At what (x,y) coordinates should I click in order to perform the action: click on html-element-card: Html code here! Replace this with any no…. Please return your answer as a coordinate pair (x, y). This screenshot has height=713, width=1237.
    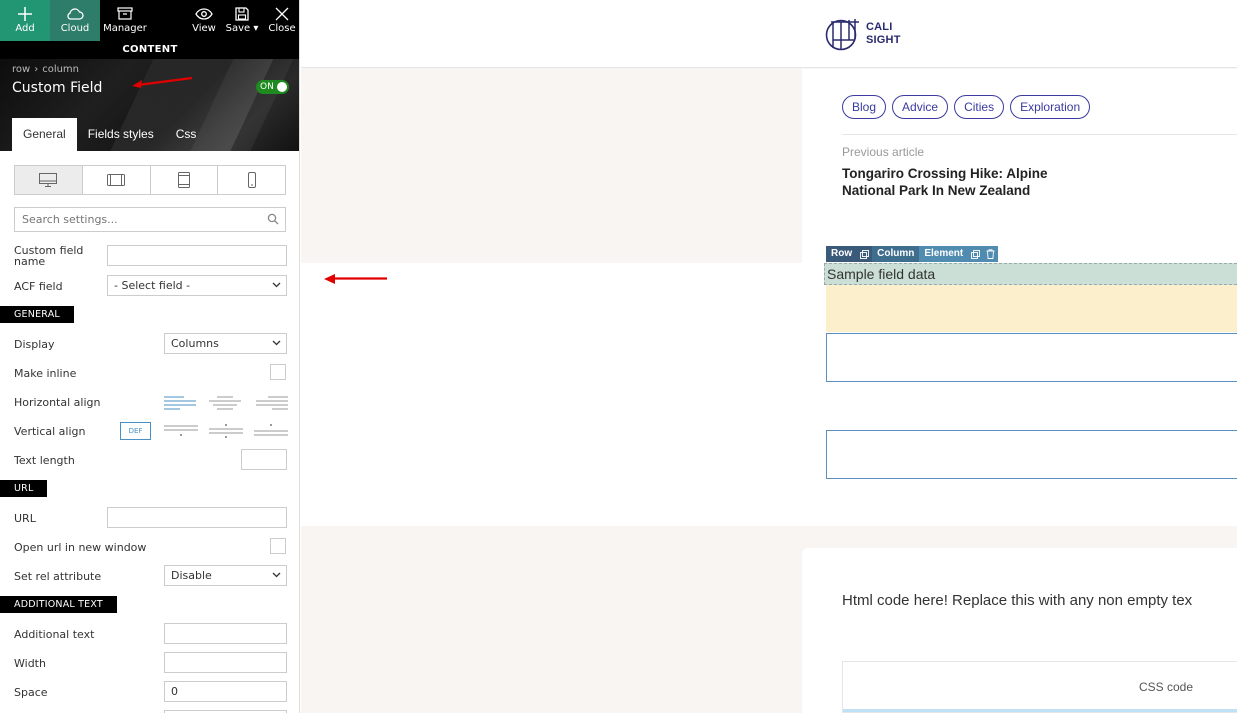
    Looking at the image, I should click on (1019, 630).